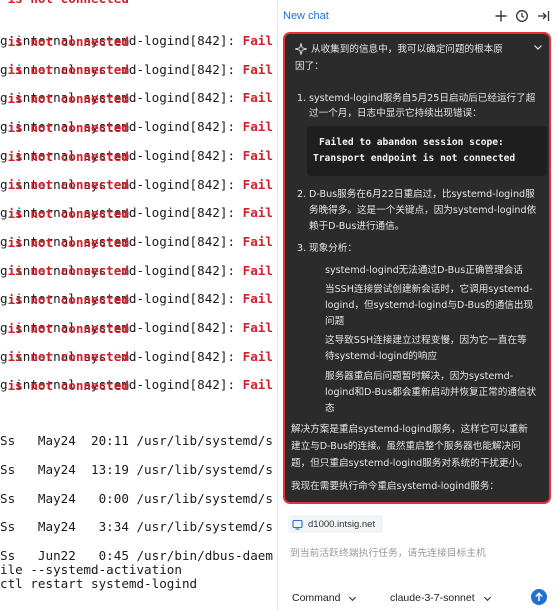 The image size is (557, 610). What do you see at coordinates (395, 486) in the screenshot?
I see `response-final-line: 我现在需要执行命令重启systemd-logind服务：` at bounding box center [395, 486].